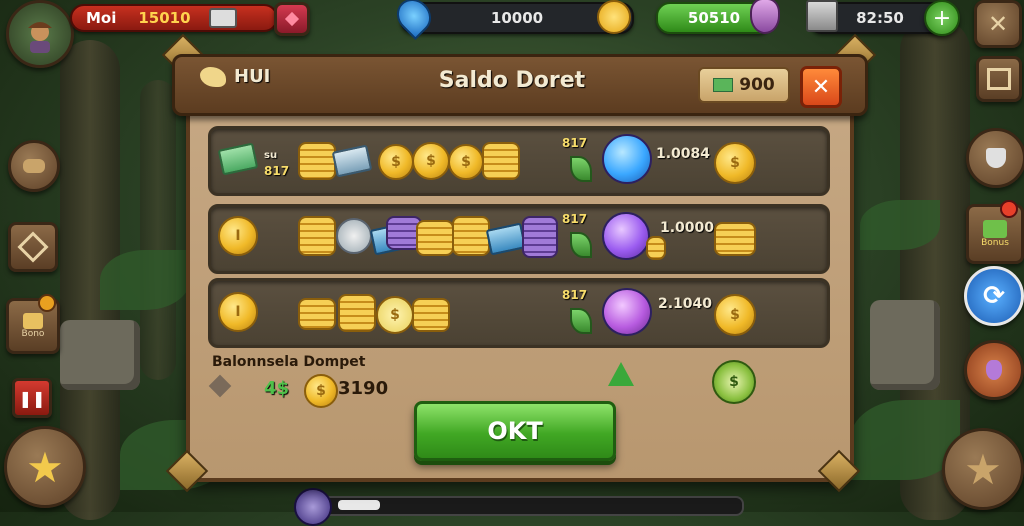  I want to click on plus-icon: +, so click(942, 18).